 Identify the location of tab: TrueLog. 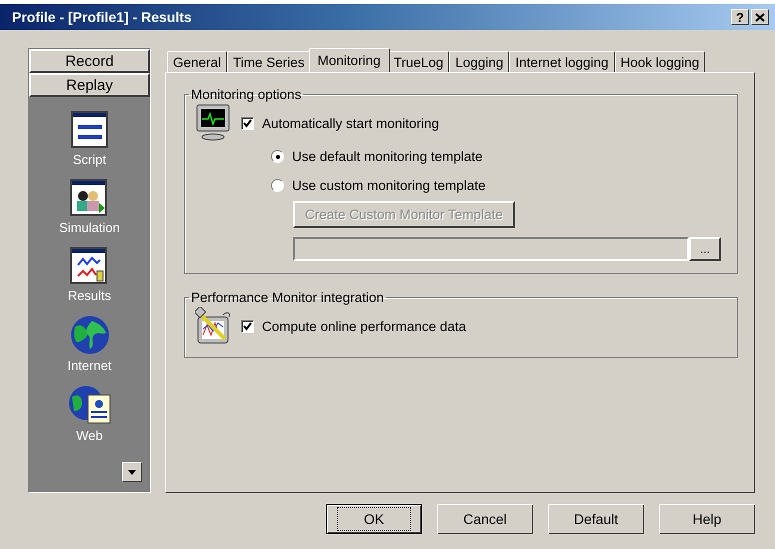
(419, 61).